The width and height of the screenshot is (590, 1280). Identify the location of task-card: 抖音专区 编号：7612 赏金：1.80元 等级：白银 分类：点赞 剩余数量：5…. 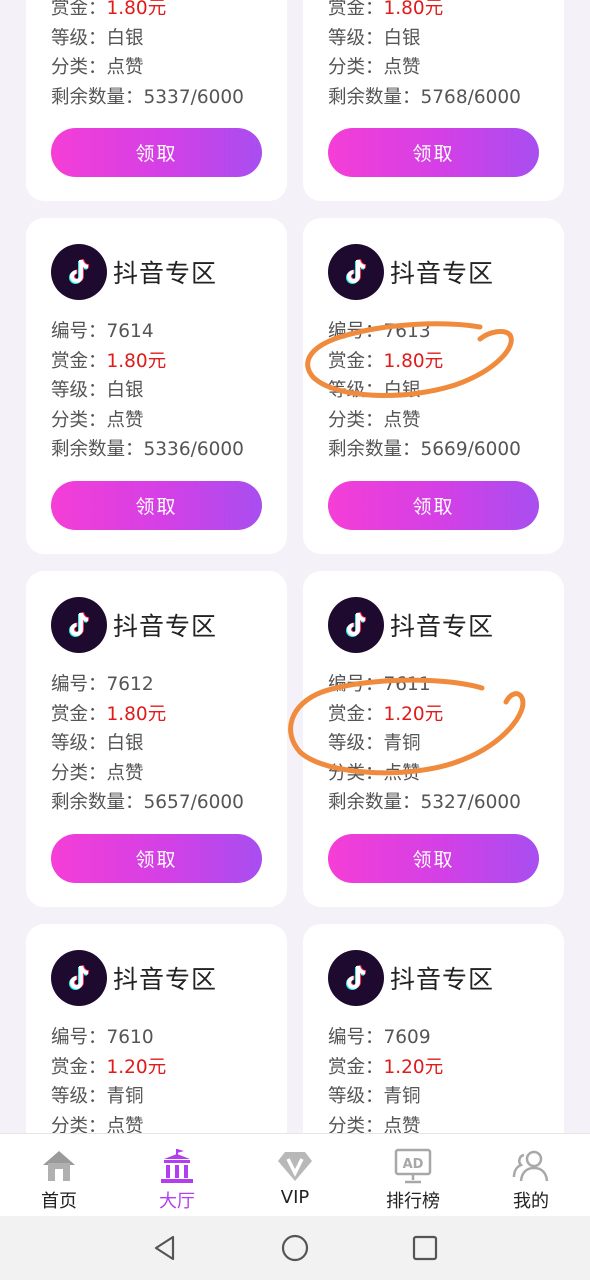
(156, 739).